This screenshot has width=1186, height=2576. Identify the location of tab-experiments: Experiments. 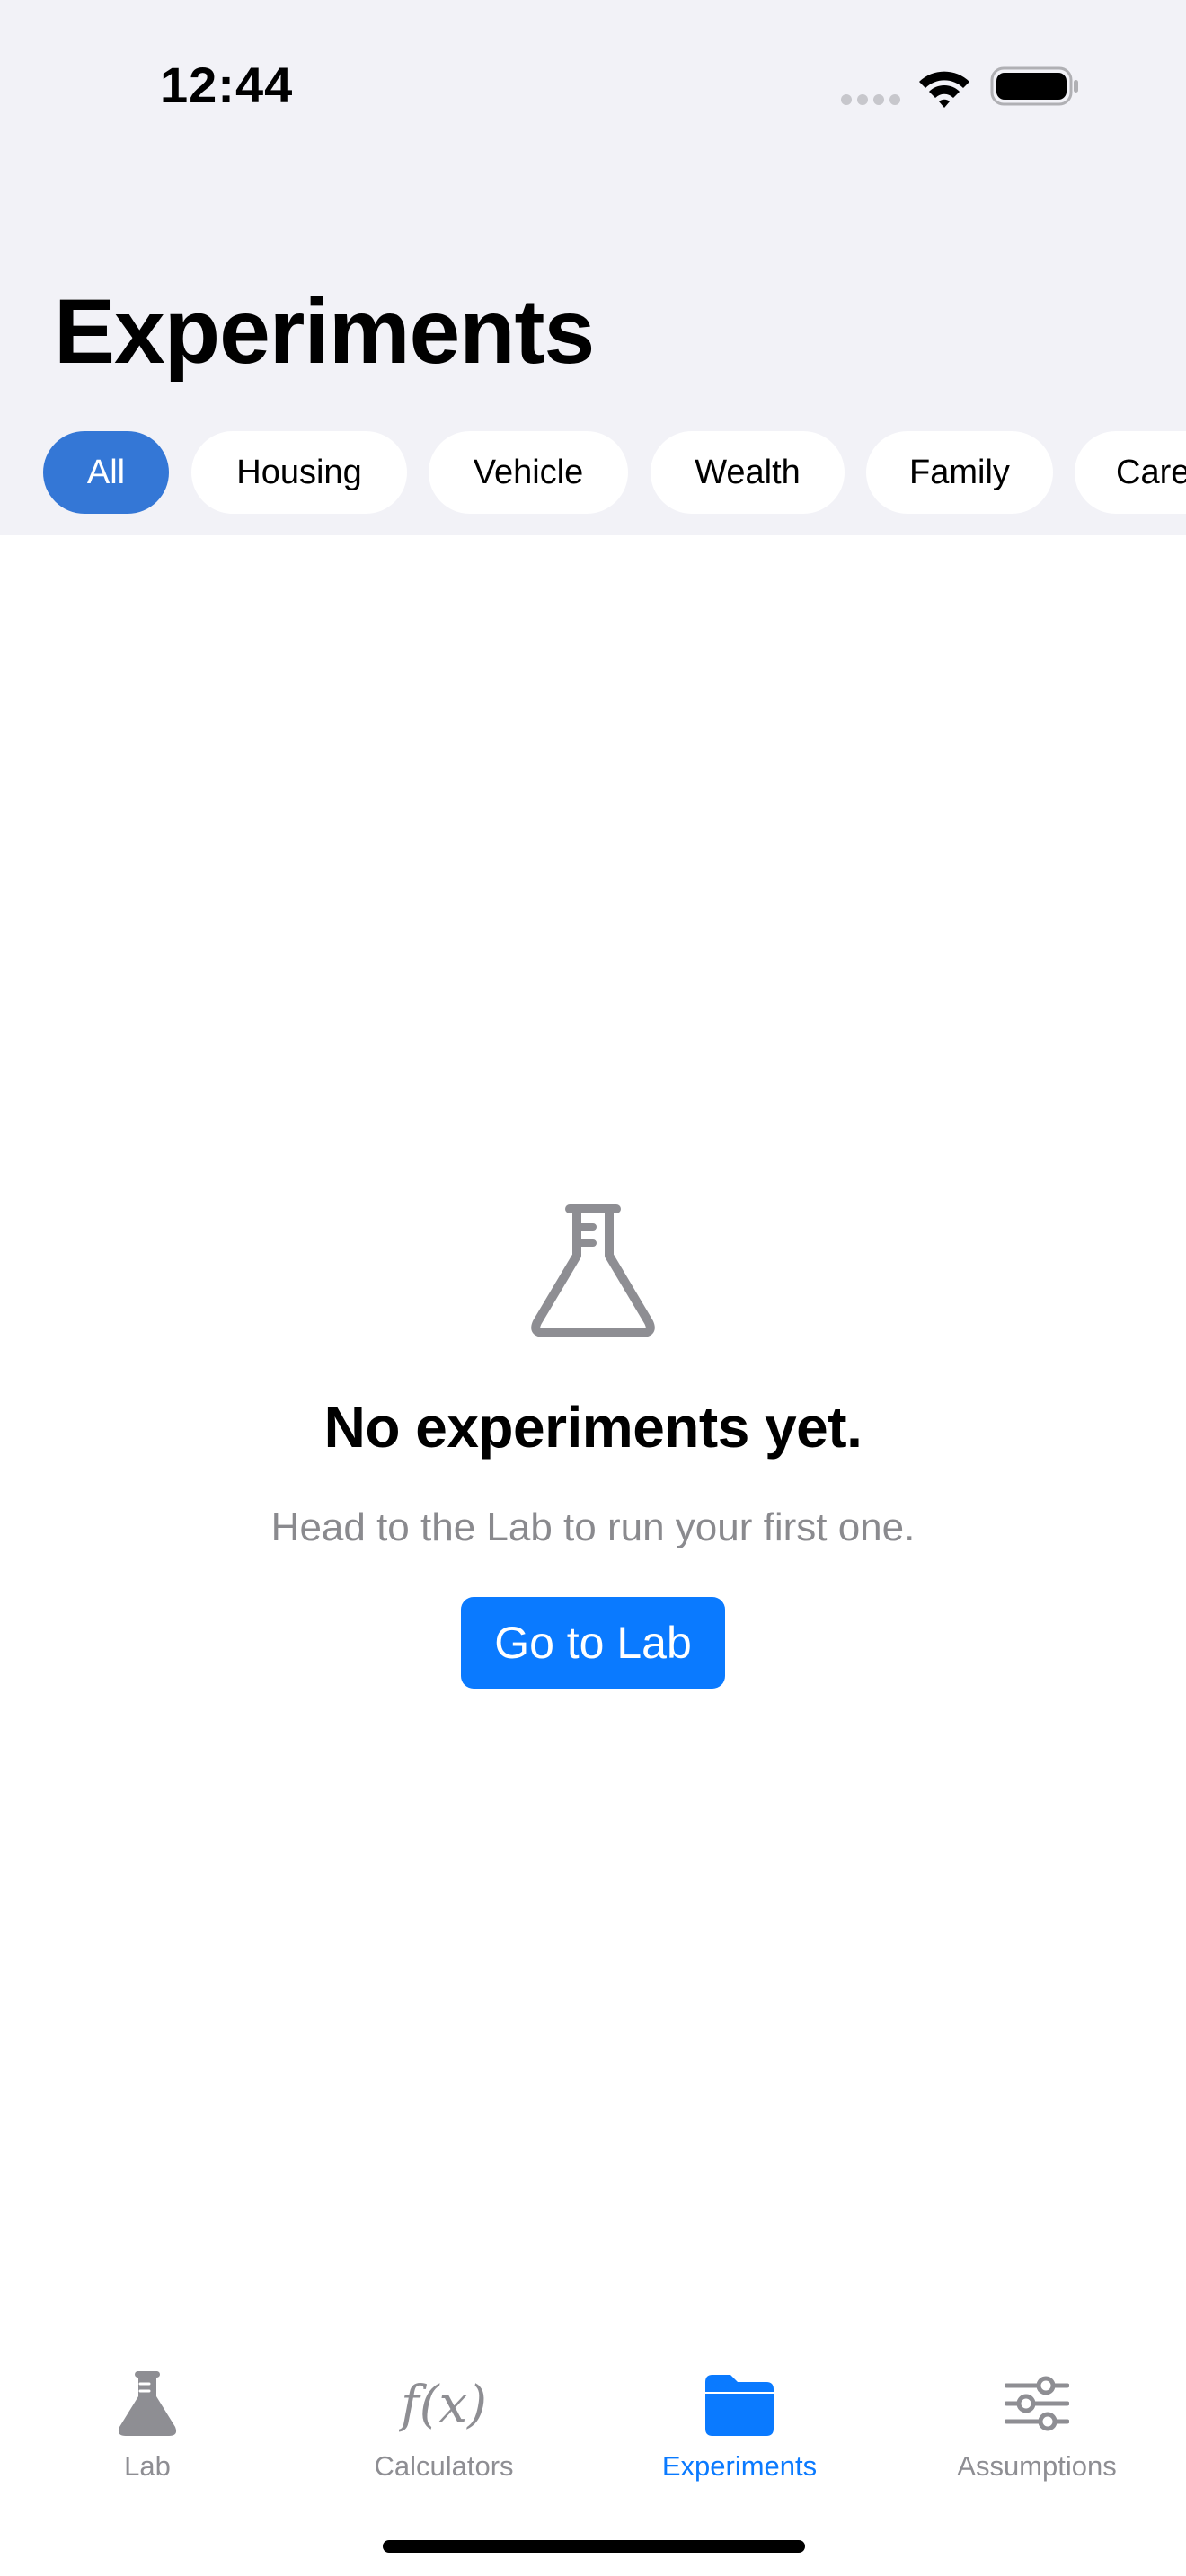
(739, 2420).